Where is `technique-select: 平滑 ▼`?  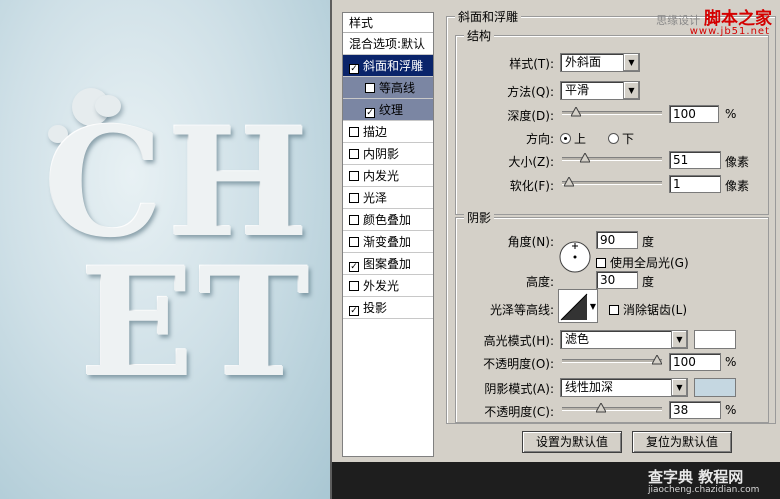
technique-select: 平滑 ▼ is located at coordinates (600, 90).